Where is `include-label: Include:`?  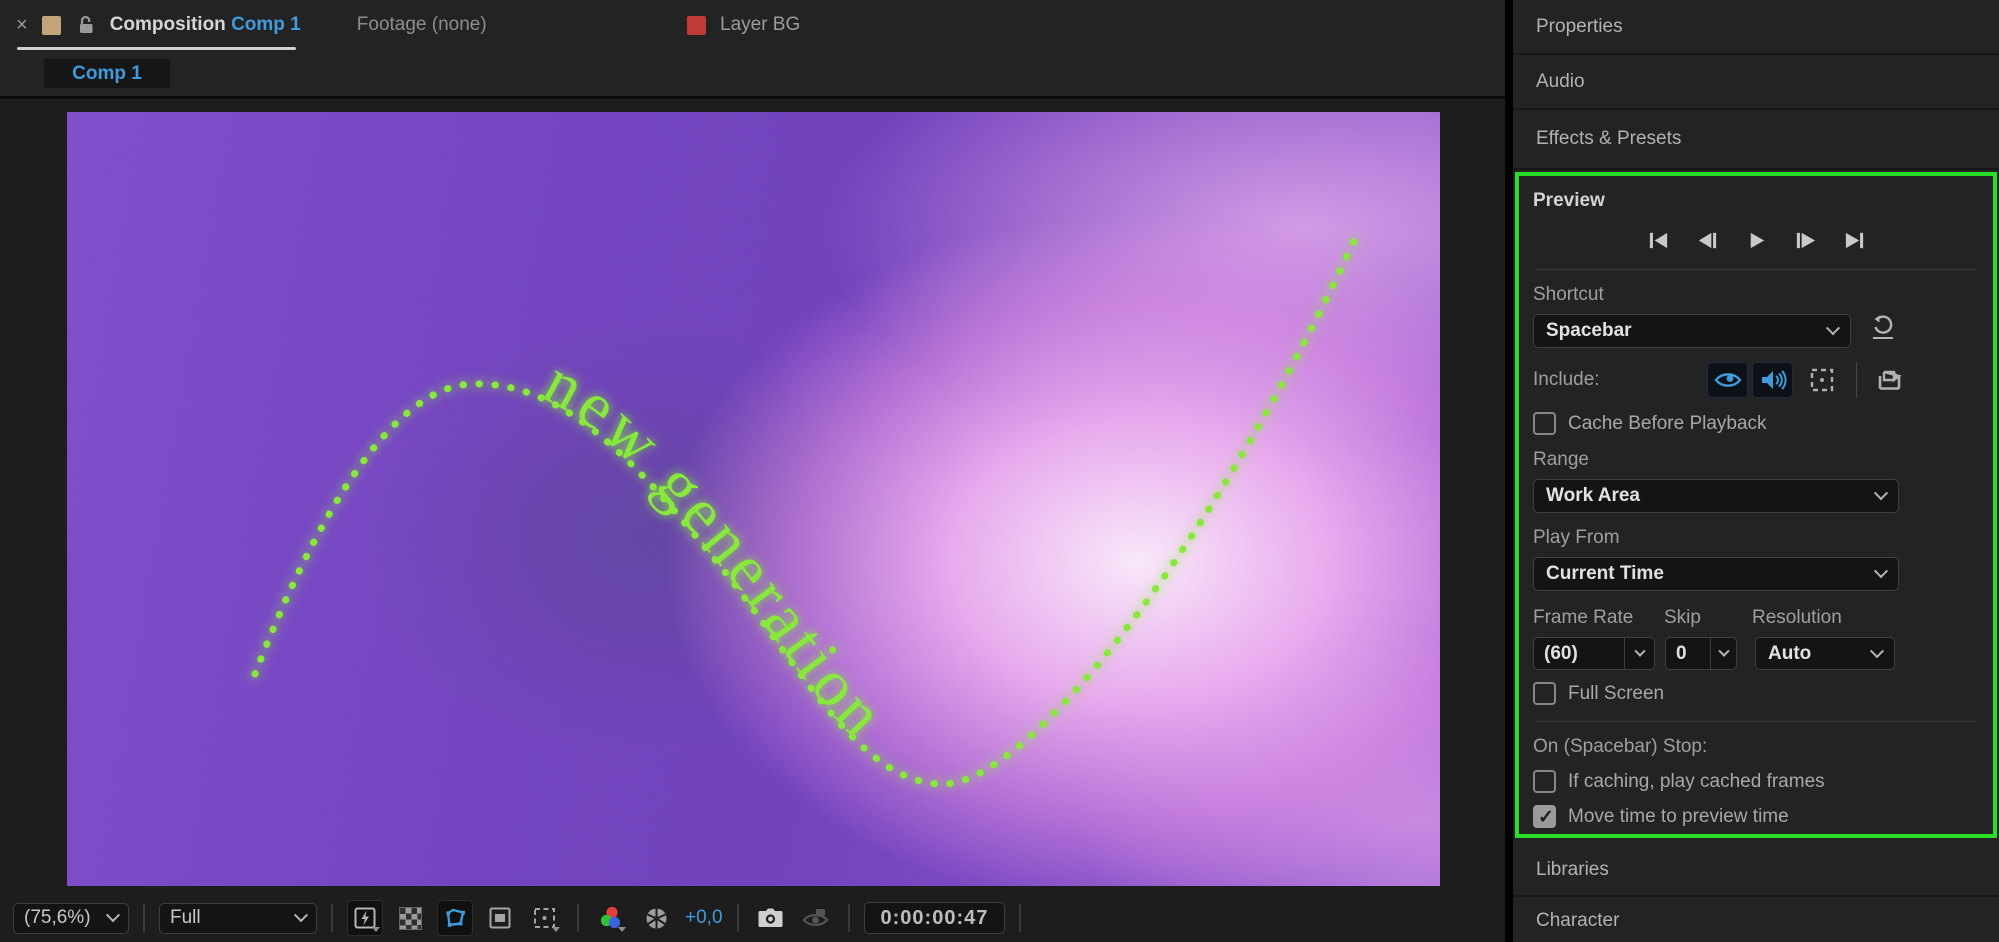 include-label: Include: is located at coordinates (1566, 379).